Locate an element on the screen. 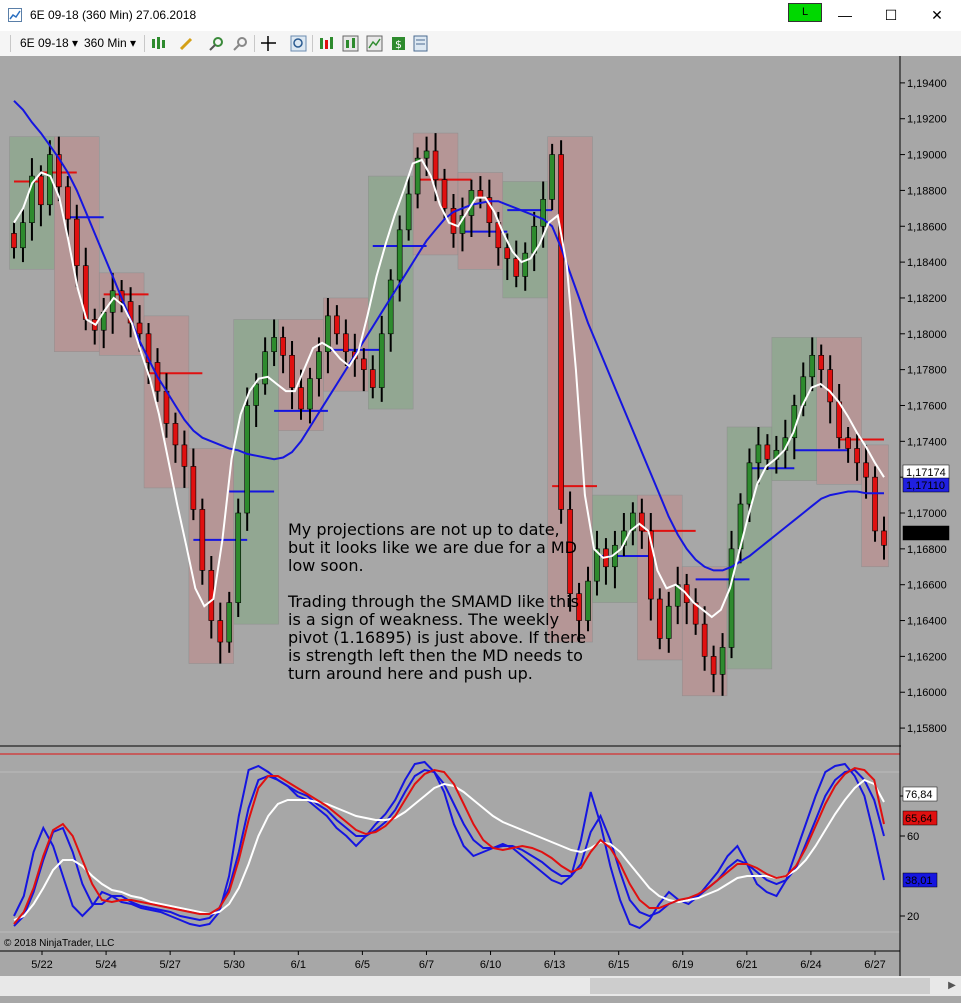  price-label: 1,16825 is located at coordinates (926, 533).